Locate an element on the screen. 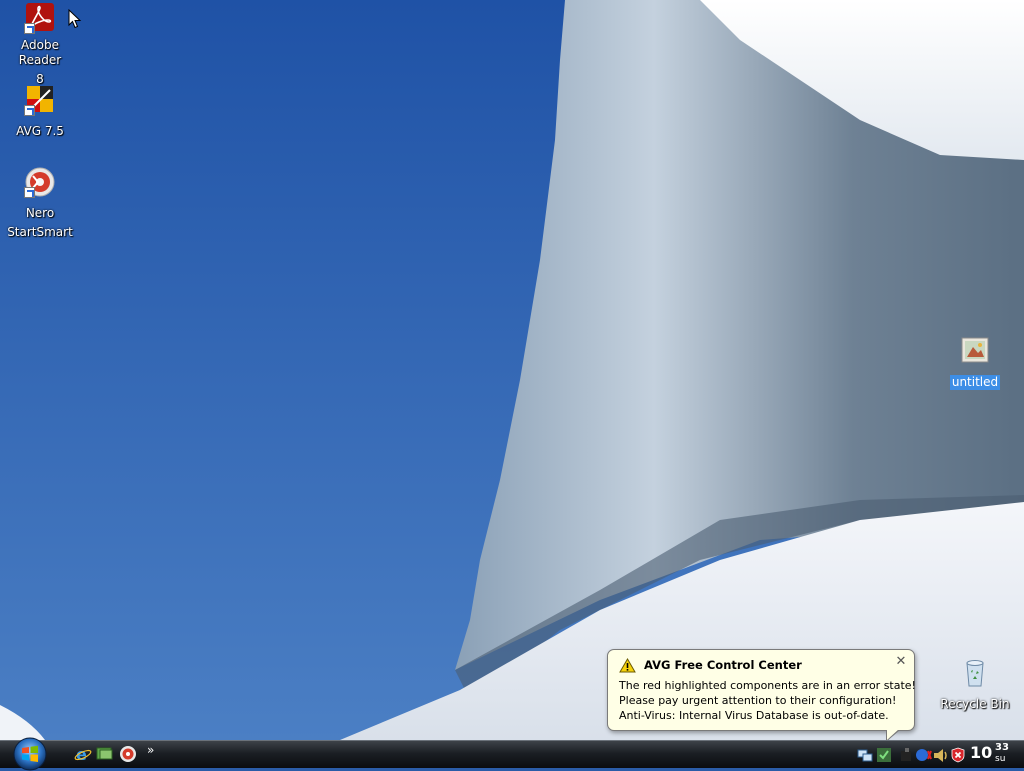  avg-tray-icon is located at coordinates (907, 755).